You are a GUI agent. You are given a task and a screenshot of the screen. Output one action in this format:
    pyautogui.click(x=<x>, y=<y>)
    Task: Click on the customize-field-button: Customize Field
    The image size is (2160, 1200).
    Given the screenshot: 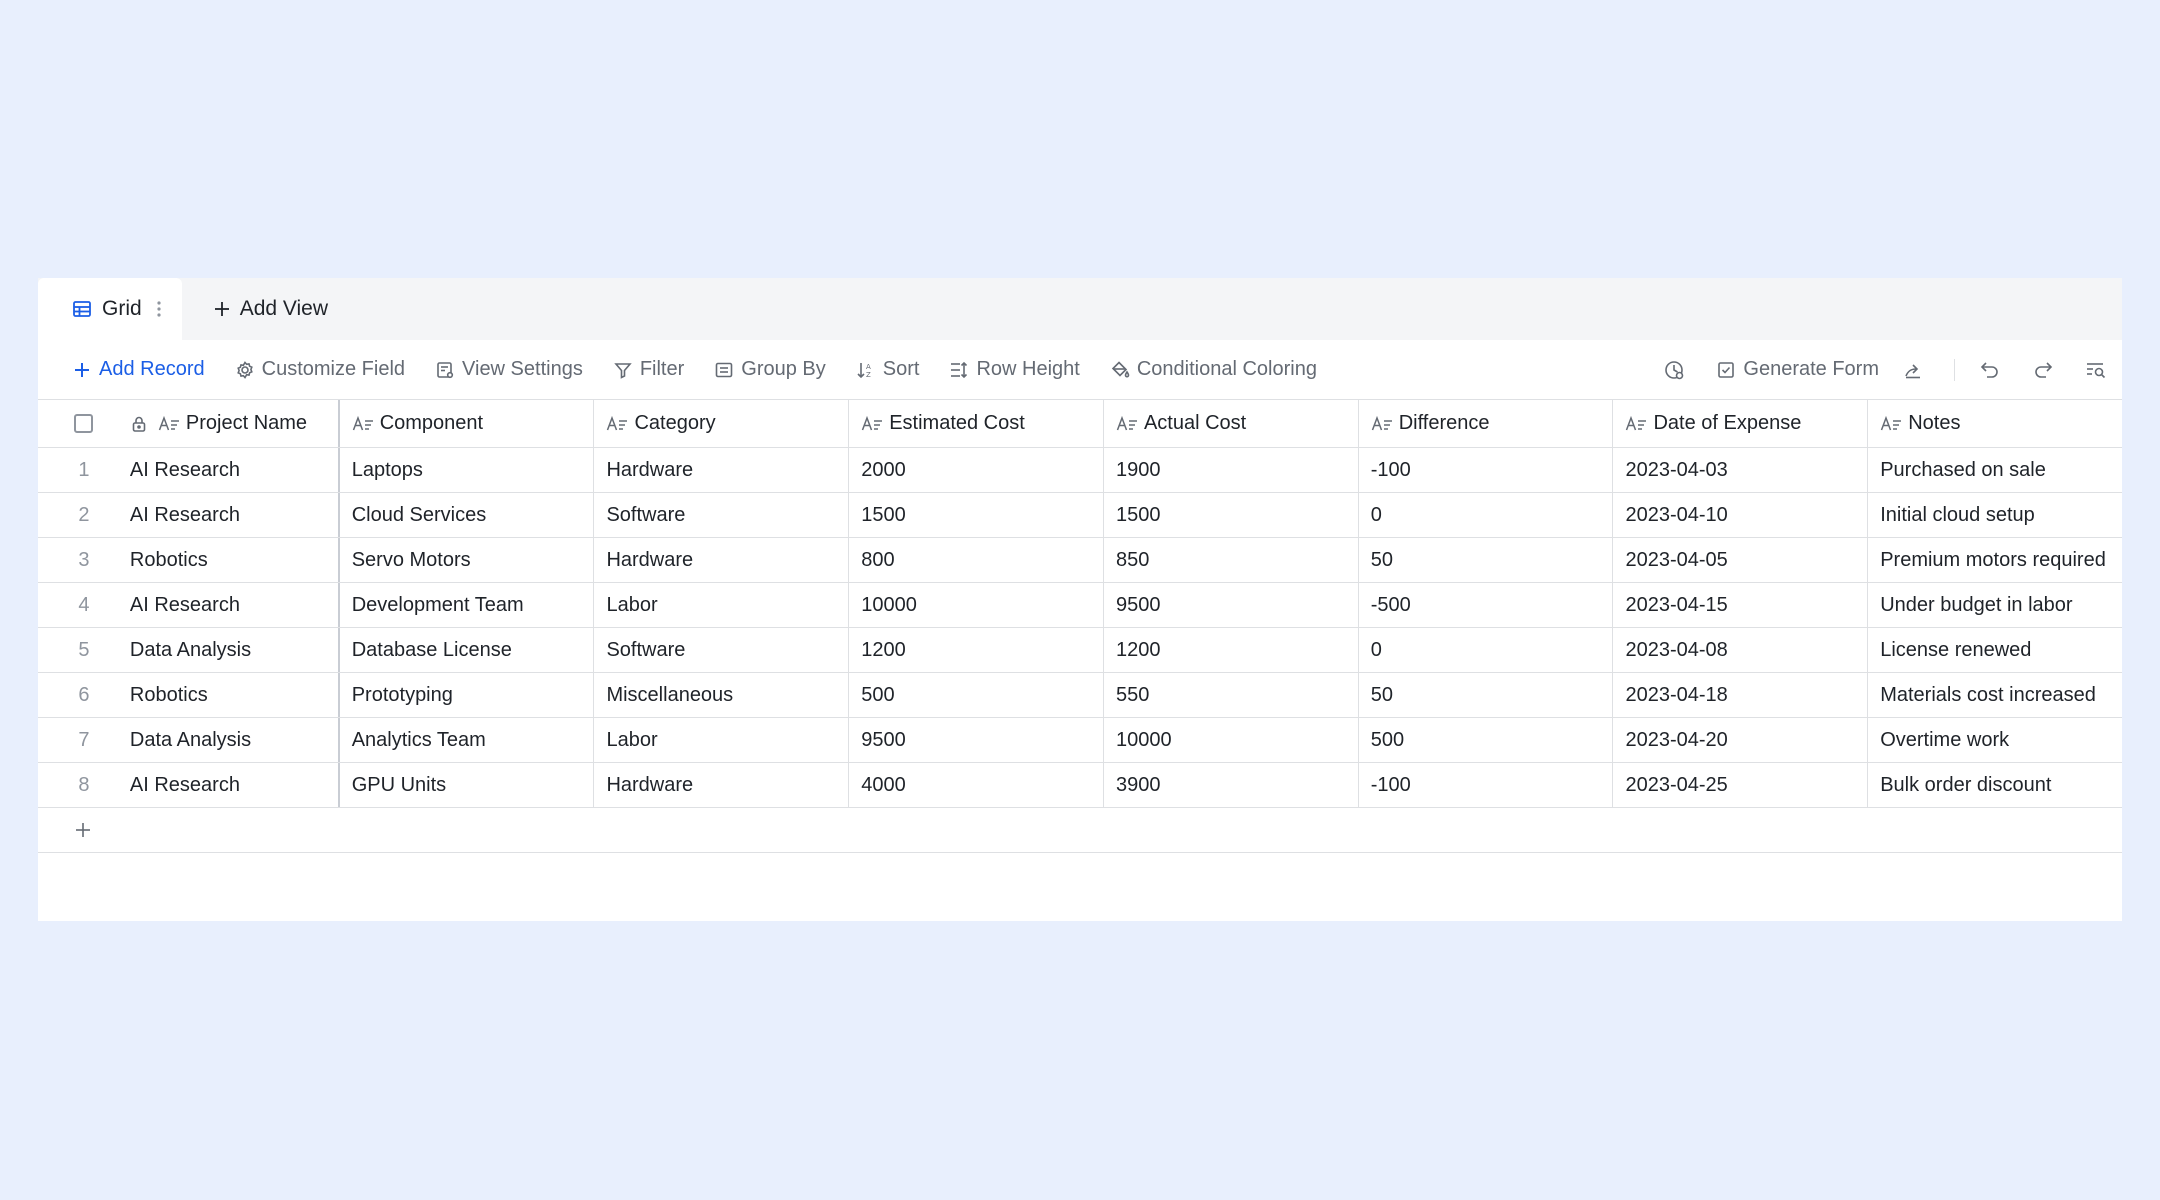 What is the action you would take?
    pyautogui.click(x=320, y=369)
    